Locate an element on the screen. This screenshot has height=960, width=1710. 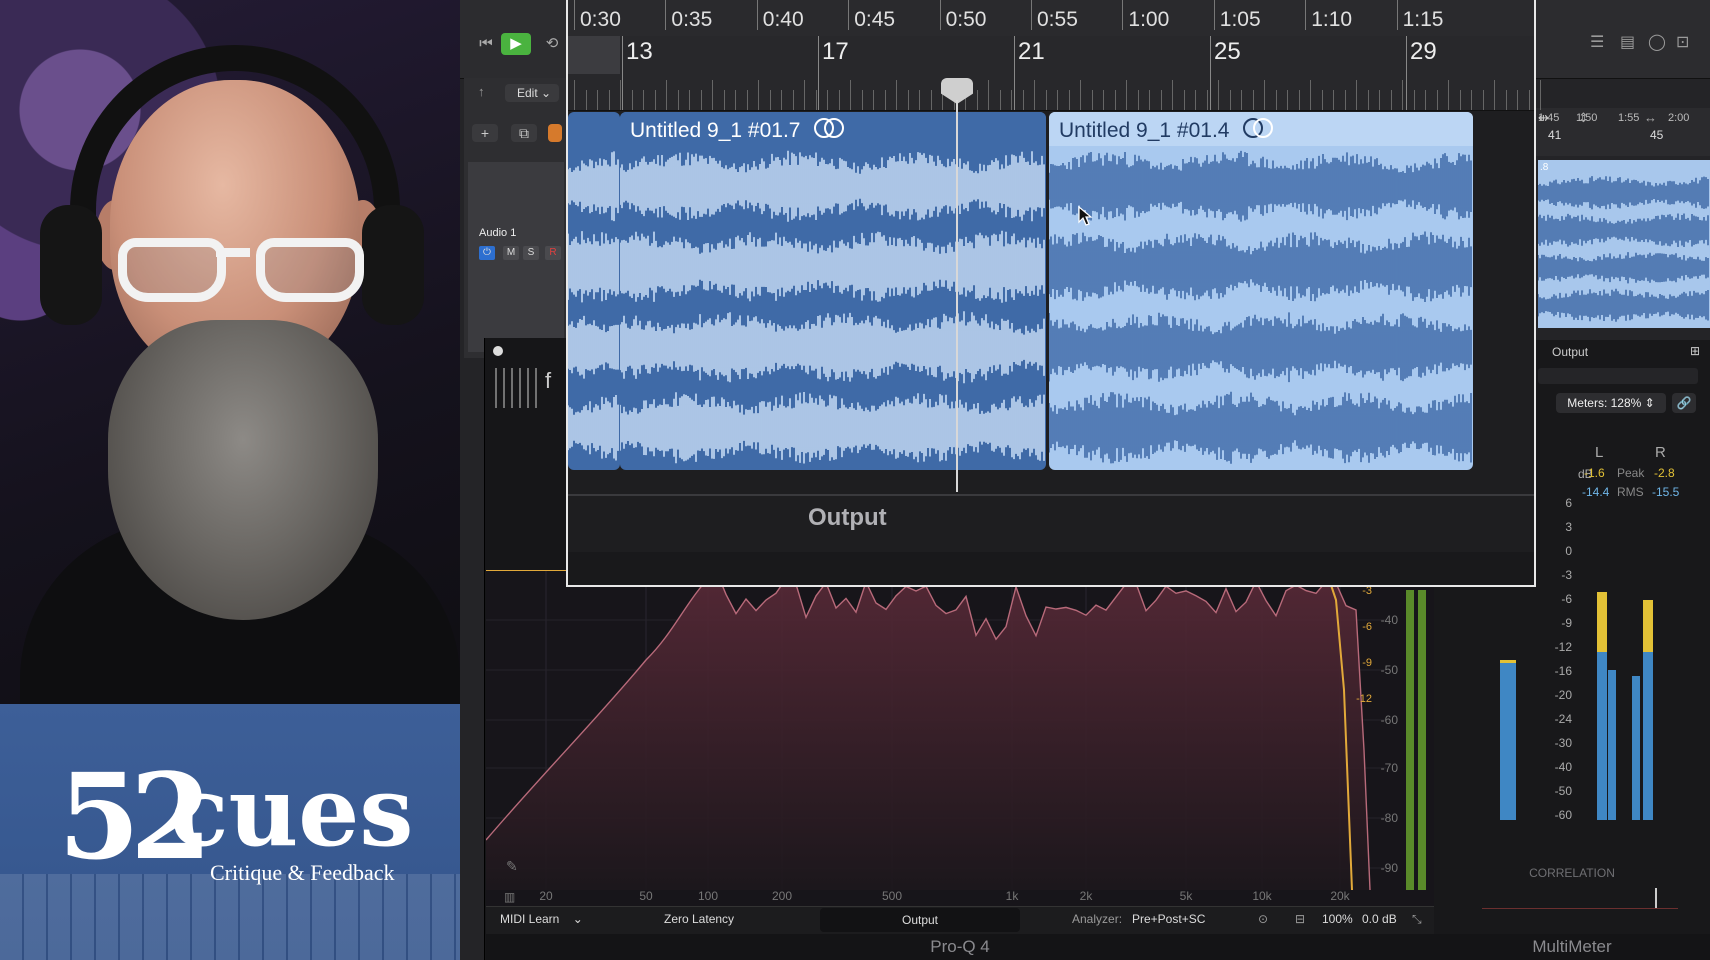
reference-meter-peak is located at coordinates (1508, 661).